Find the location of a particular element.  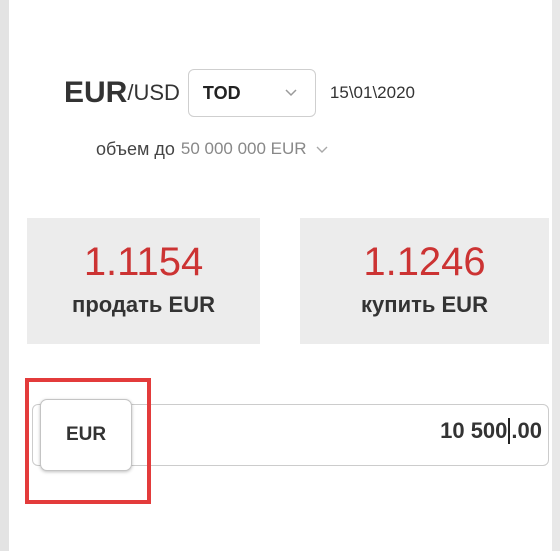

amount-value: 10 500.00 is located at coordinates (491, 431).